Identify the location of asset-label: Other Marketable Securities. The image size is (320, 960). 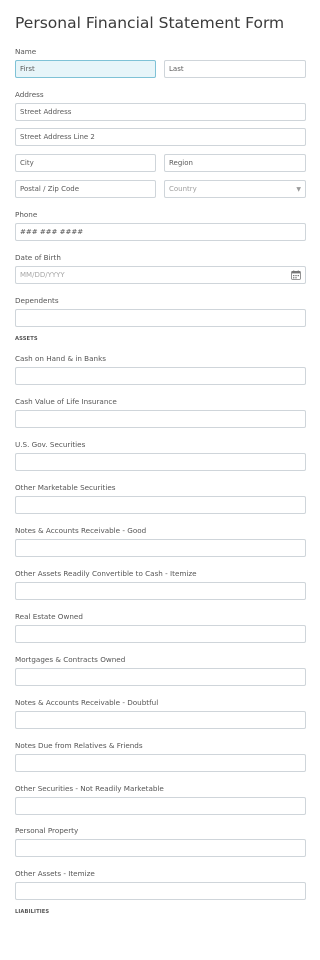
(65, 487).